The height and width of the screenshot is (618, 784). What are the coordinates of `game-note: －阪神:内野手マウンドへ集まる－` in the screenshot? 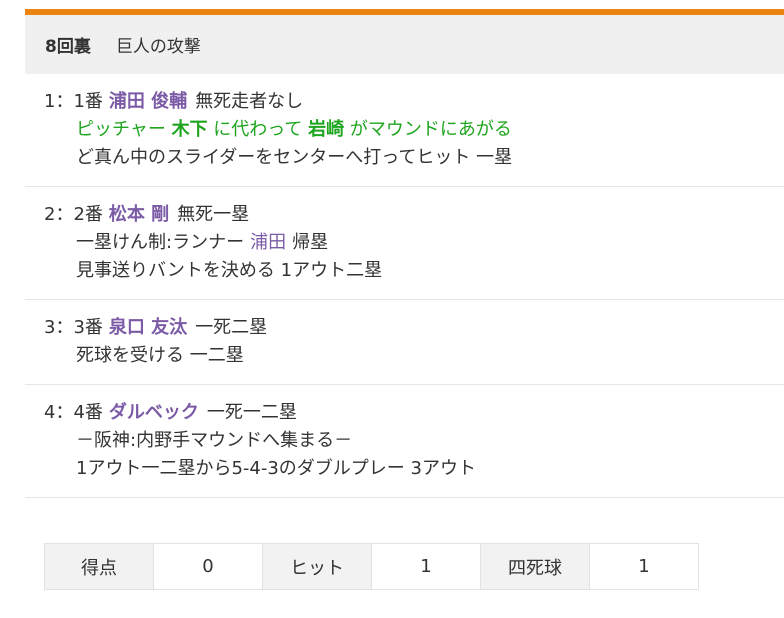 It's located at (214, 440).